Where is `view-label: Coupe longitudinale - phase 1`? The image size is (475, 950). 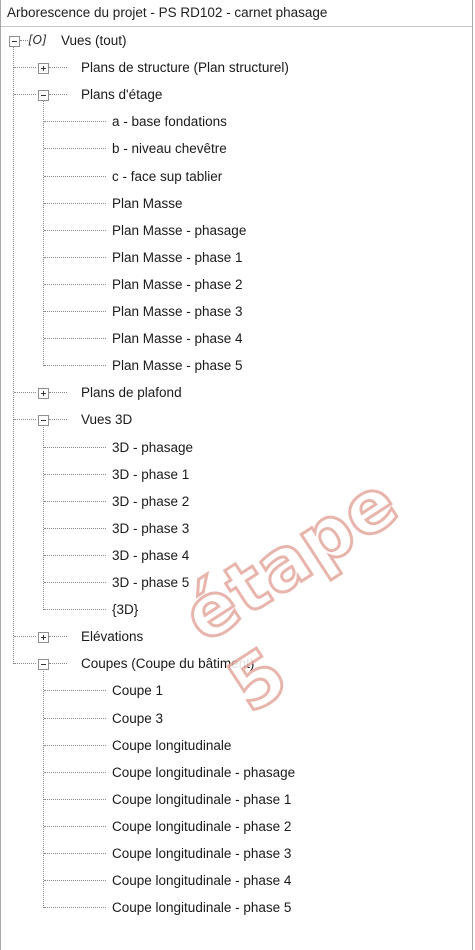
view-label: Coupe longitudinale - phase 1 is located at coordinates (202, 799).